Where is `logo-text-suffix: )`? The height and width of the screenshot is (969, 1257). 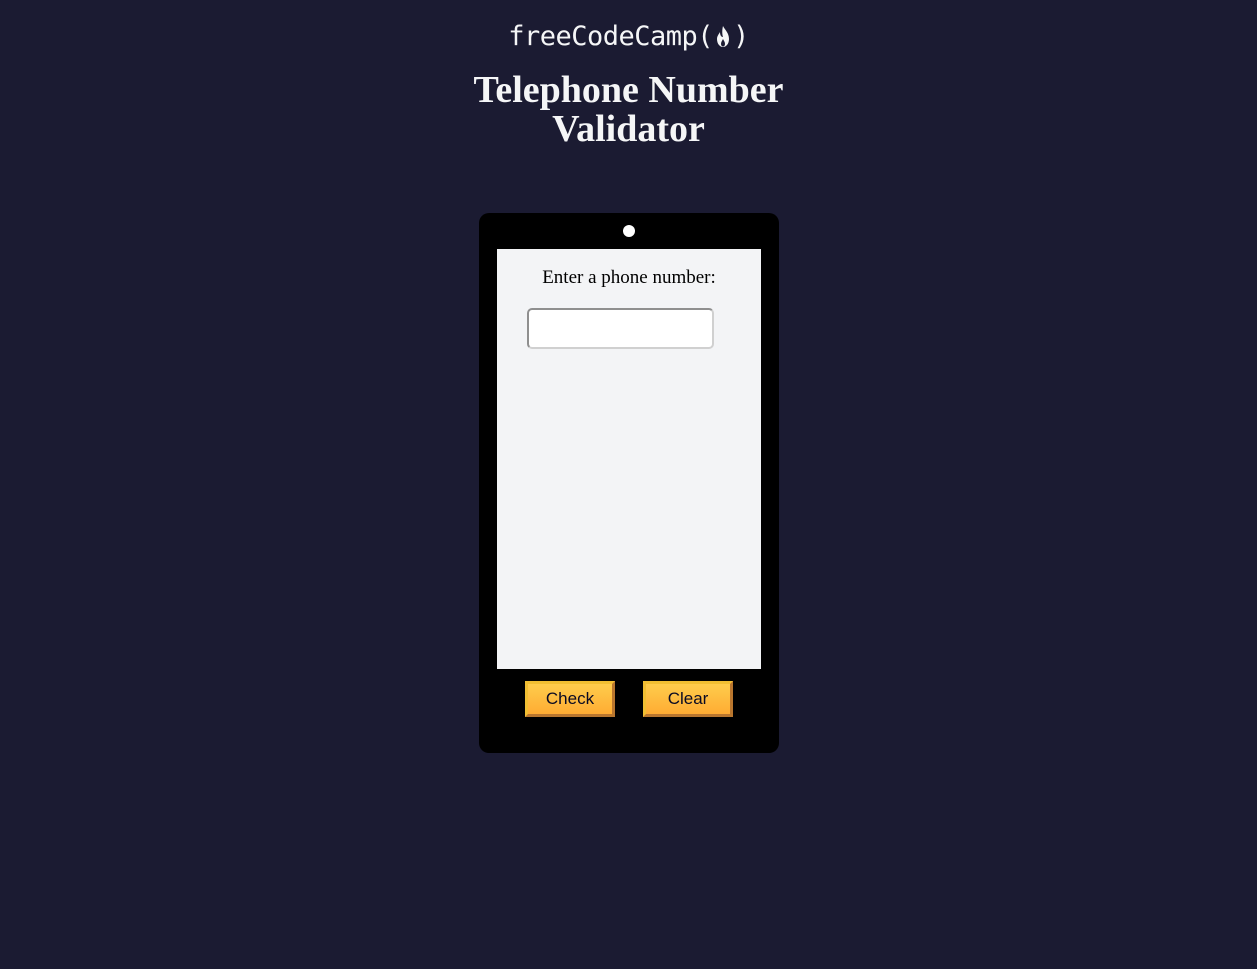 logo-text-suffix: ) is located at coordinates (741, 36).